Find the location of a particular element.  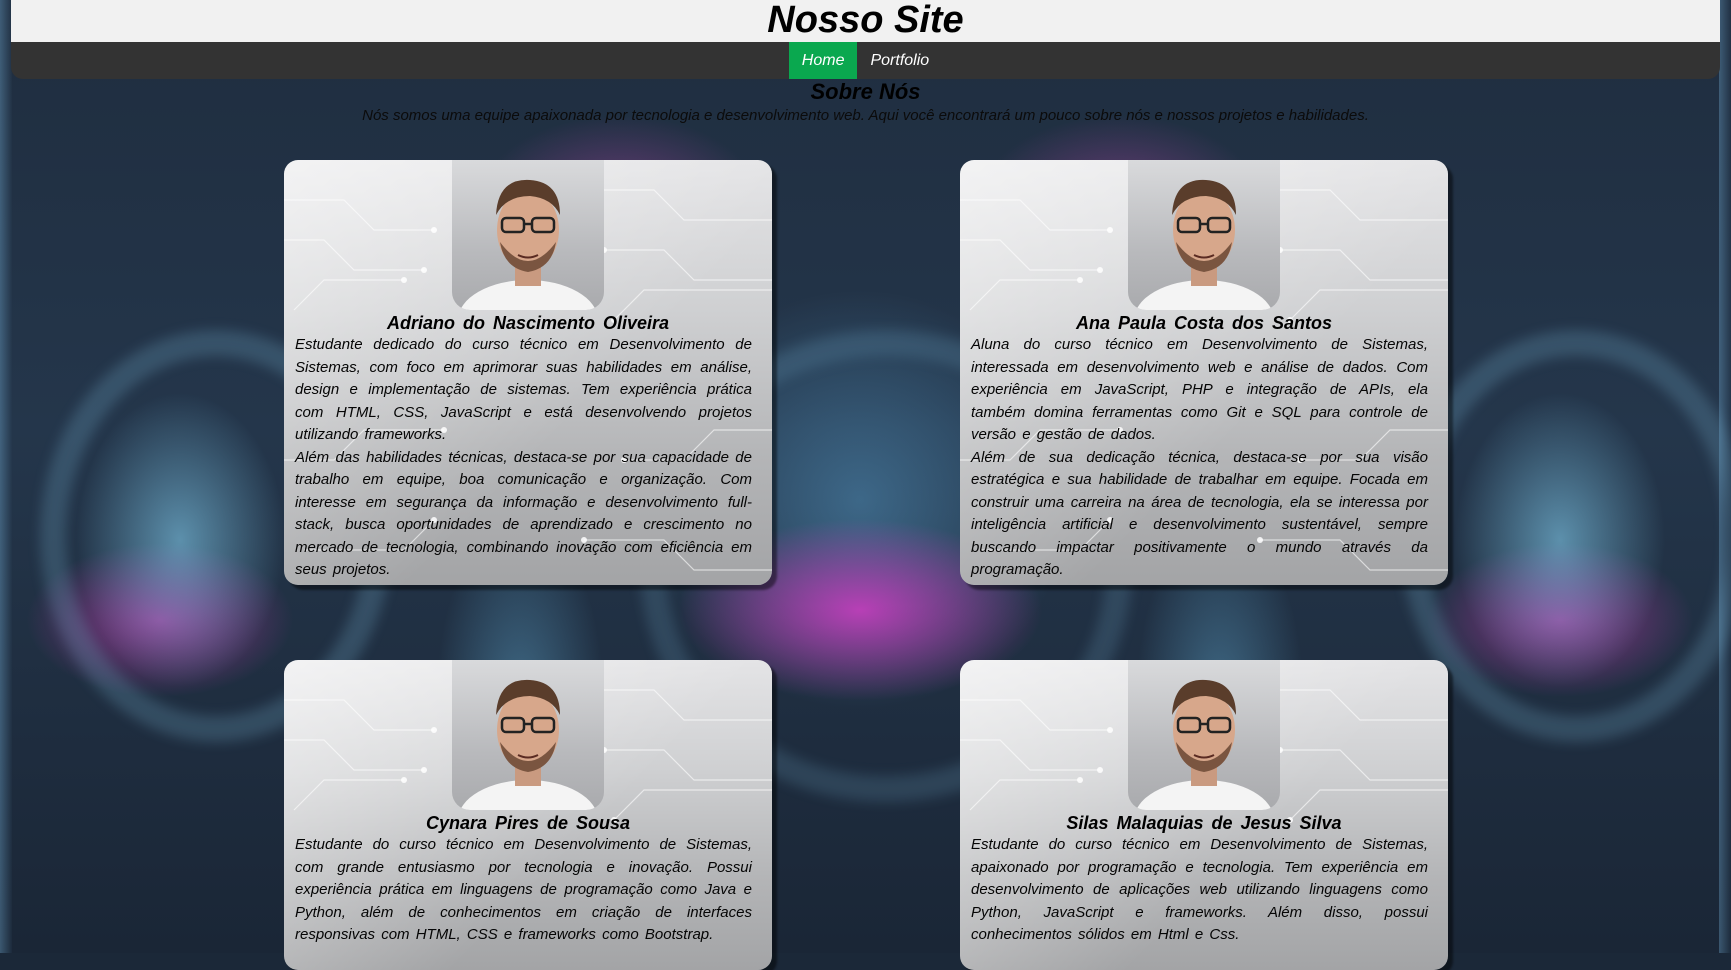

main-nav: Home Portfolio is located at coordinates (865, 60).